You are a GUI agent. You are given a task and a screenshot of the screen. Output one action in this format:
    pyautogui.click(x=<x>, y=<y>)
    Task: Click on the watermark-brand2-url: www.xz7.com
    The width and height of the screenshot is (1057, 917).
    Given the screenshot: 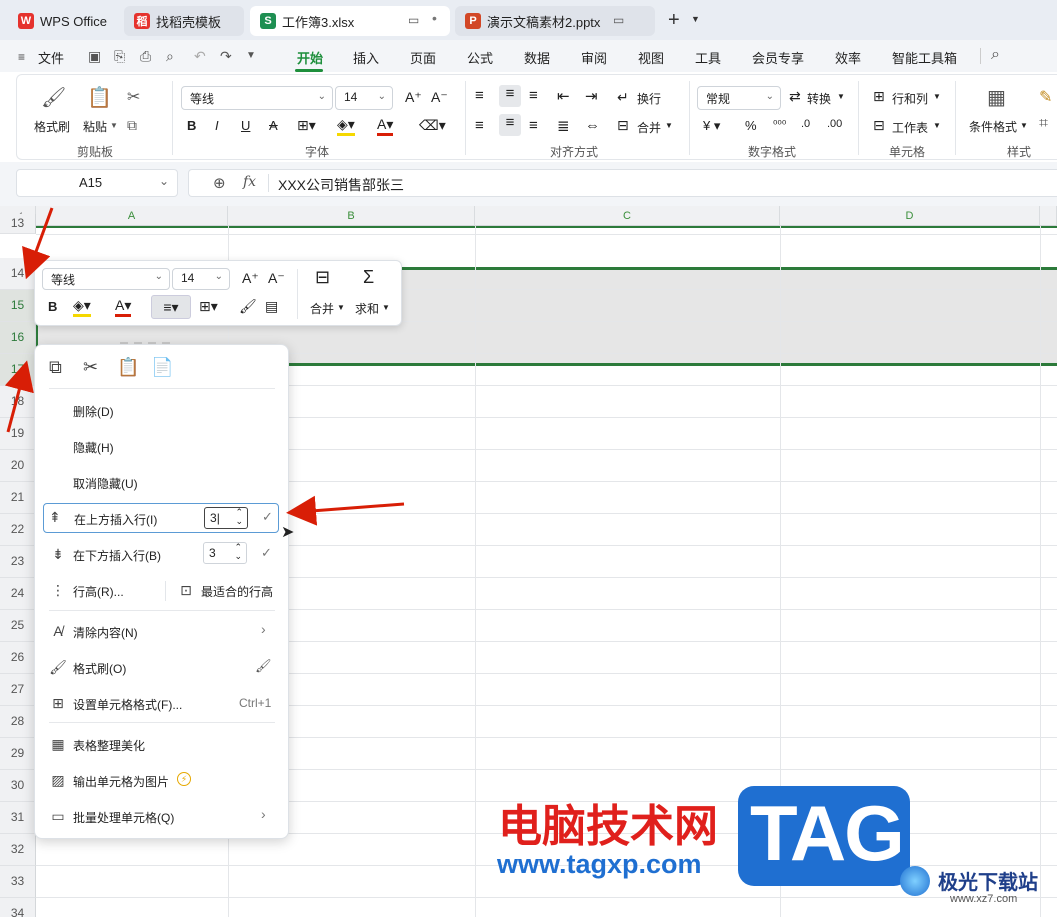 What is the action you would take?
    pyautogui.click(x=984, y=899)
    